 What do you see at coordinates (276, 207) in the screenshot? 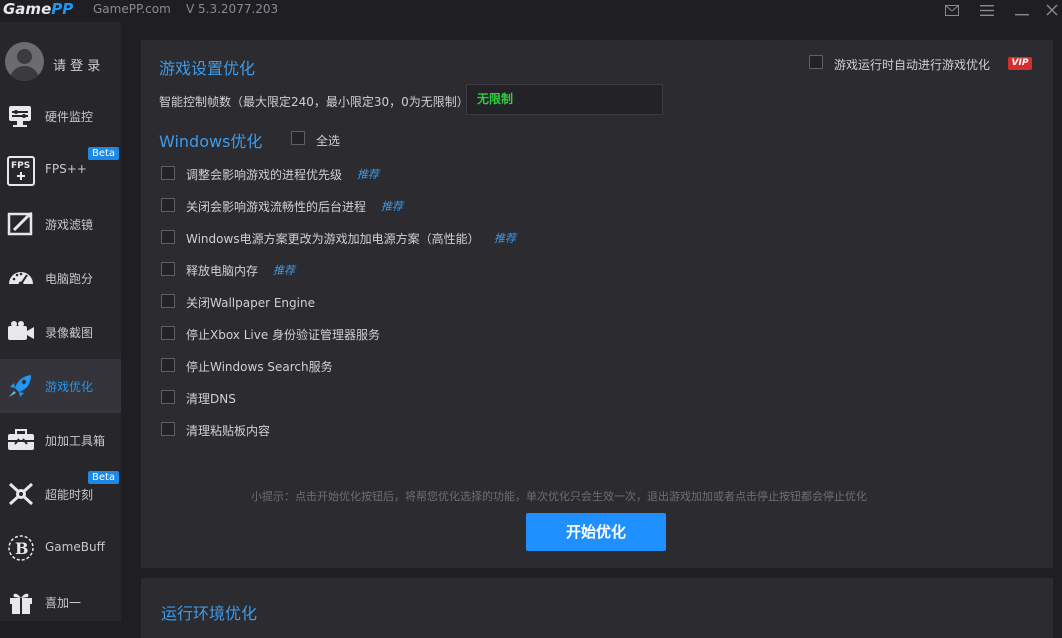
I see `option-label: 关闭会影响游戏流畅性的后台进程` at bounding box center [276, 207].